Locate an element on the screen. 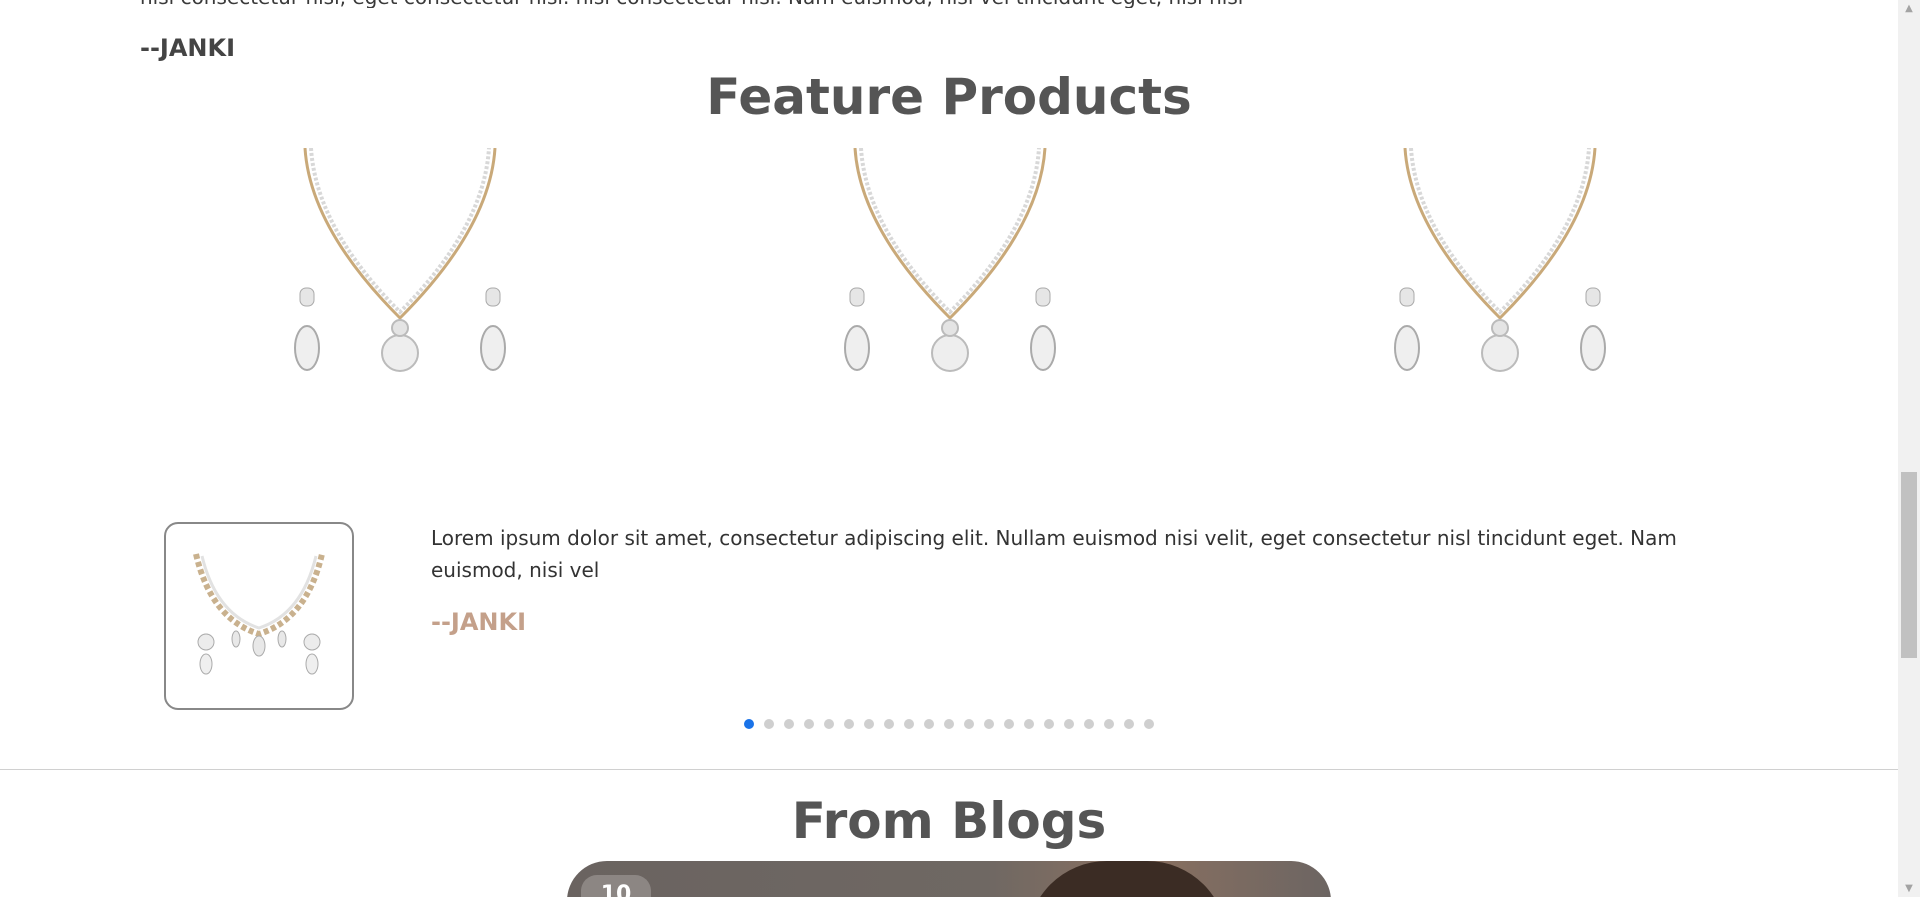  carousel-pagination is located at coordinates (949, 724).